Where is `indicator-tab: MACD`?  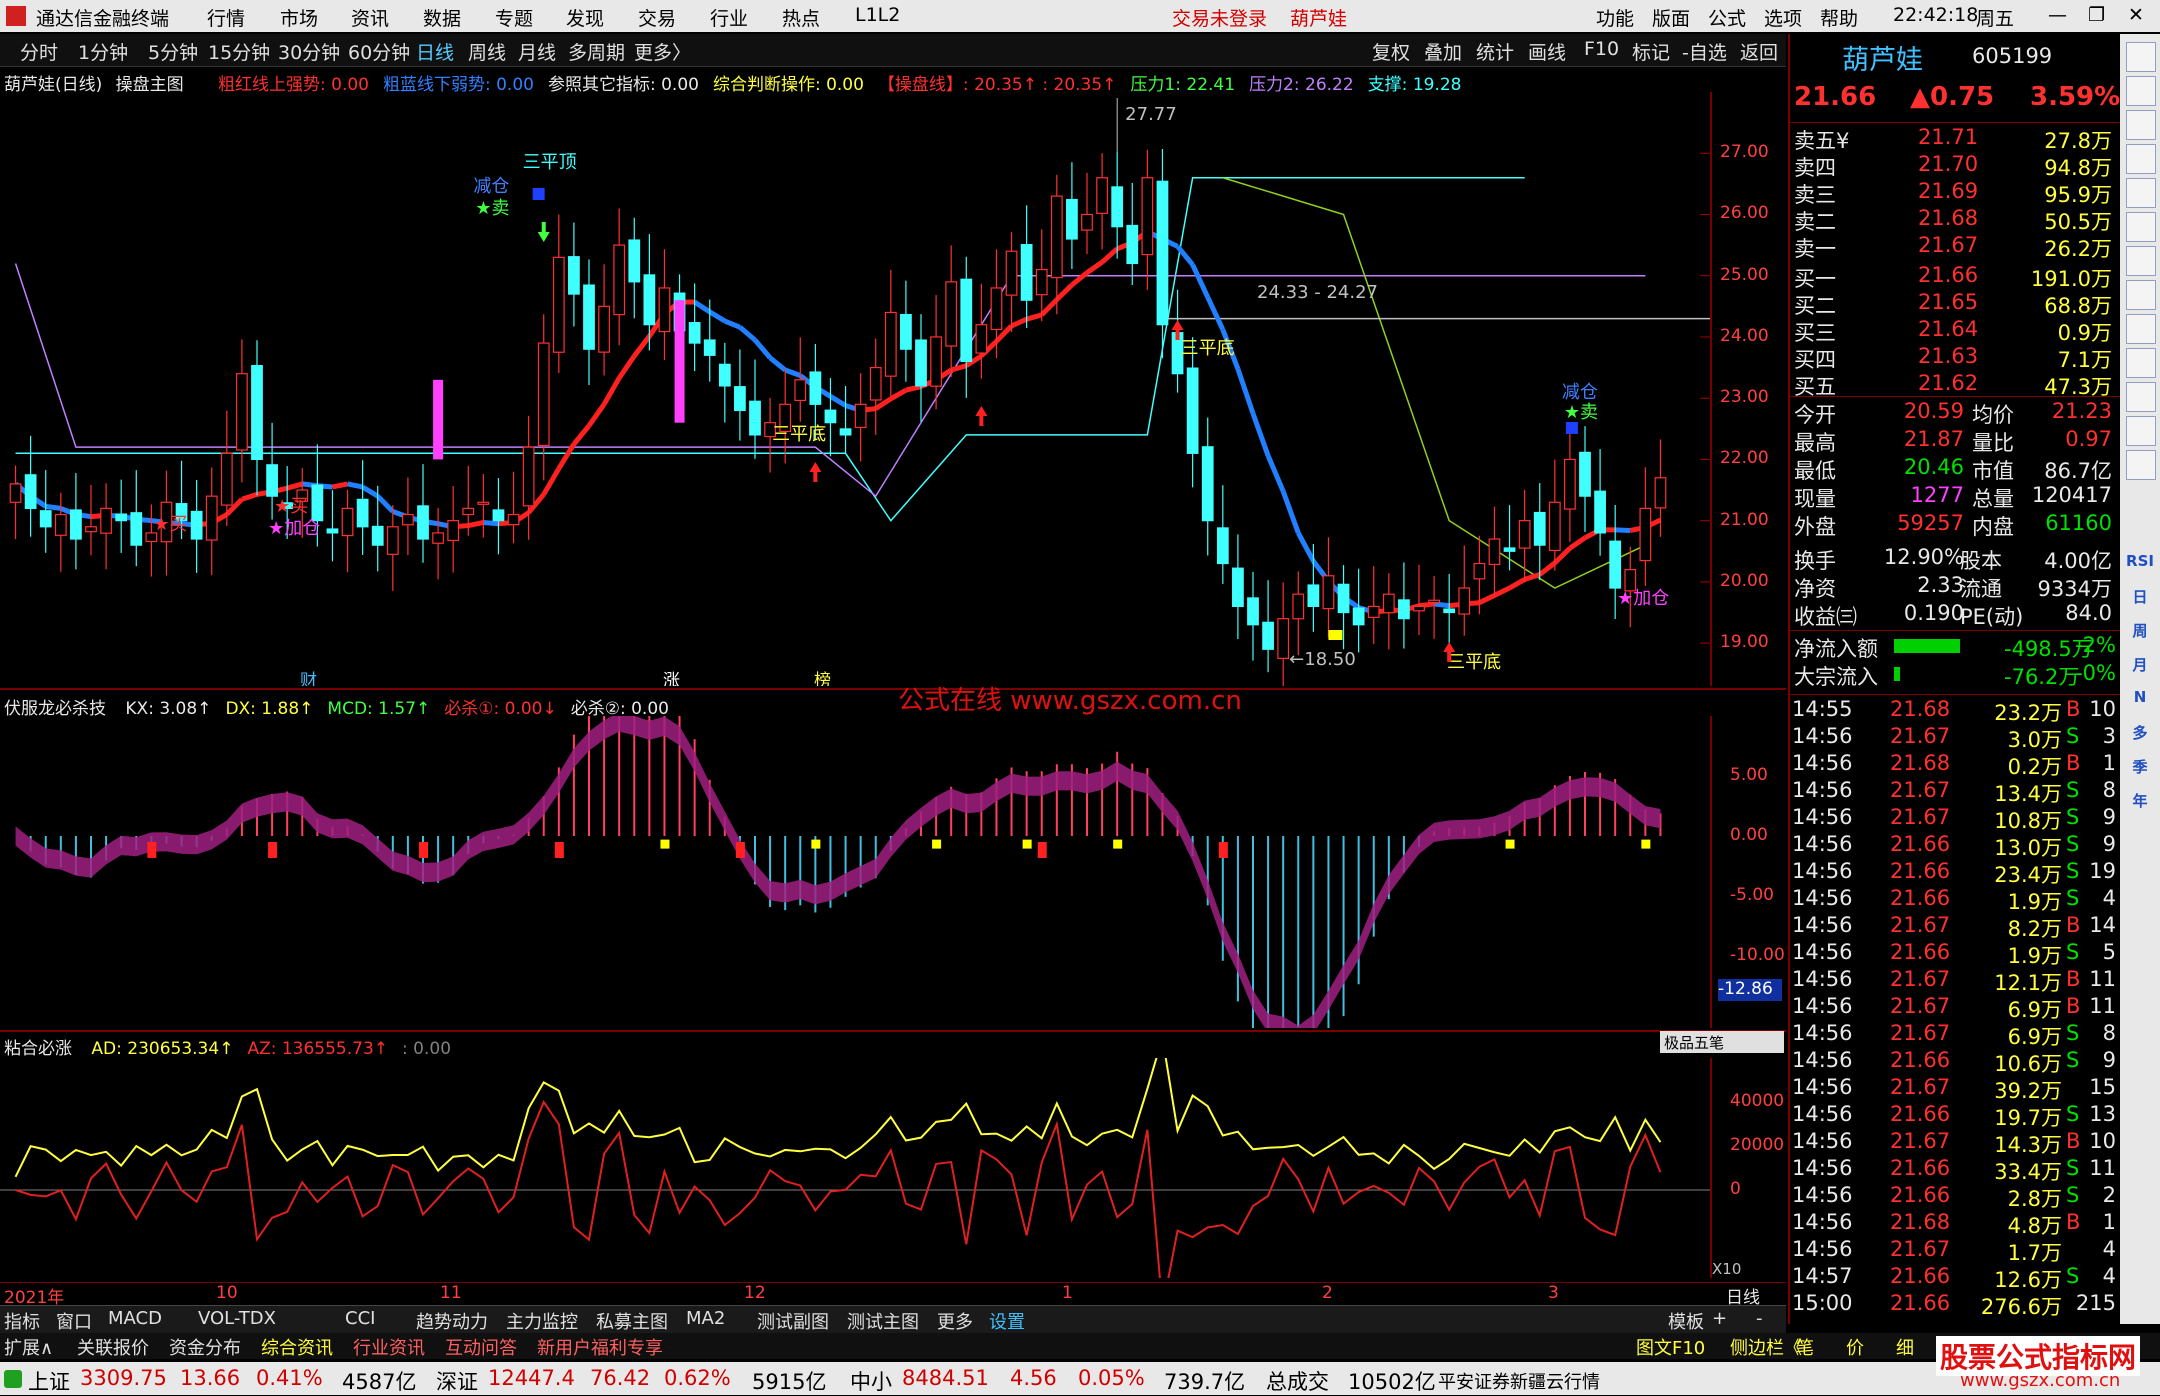
indicator-tab: MACD is located at coordinates (135, 1318).